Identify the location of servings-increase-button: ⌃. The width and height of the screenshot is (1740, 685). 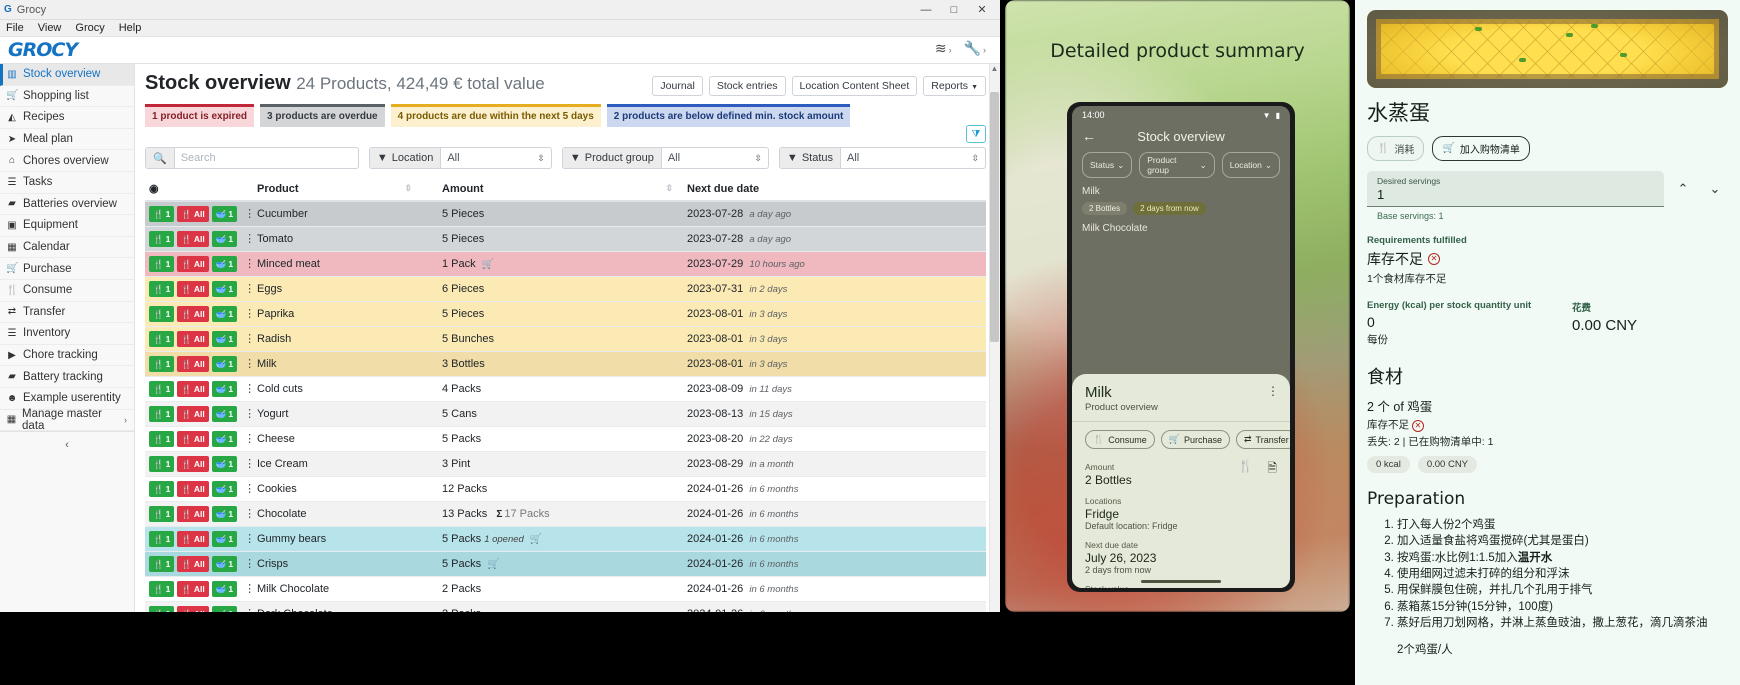
(1683, 189).